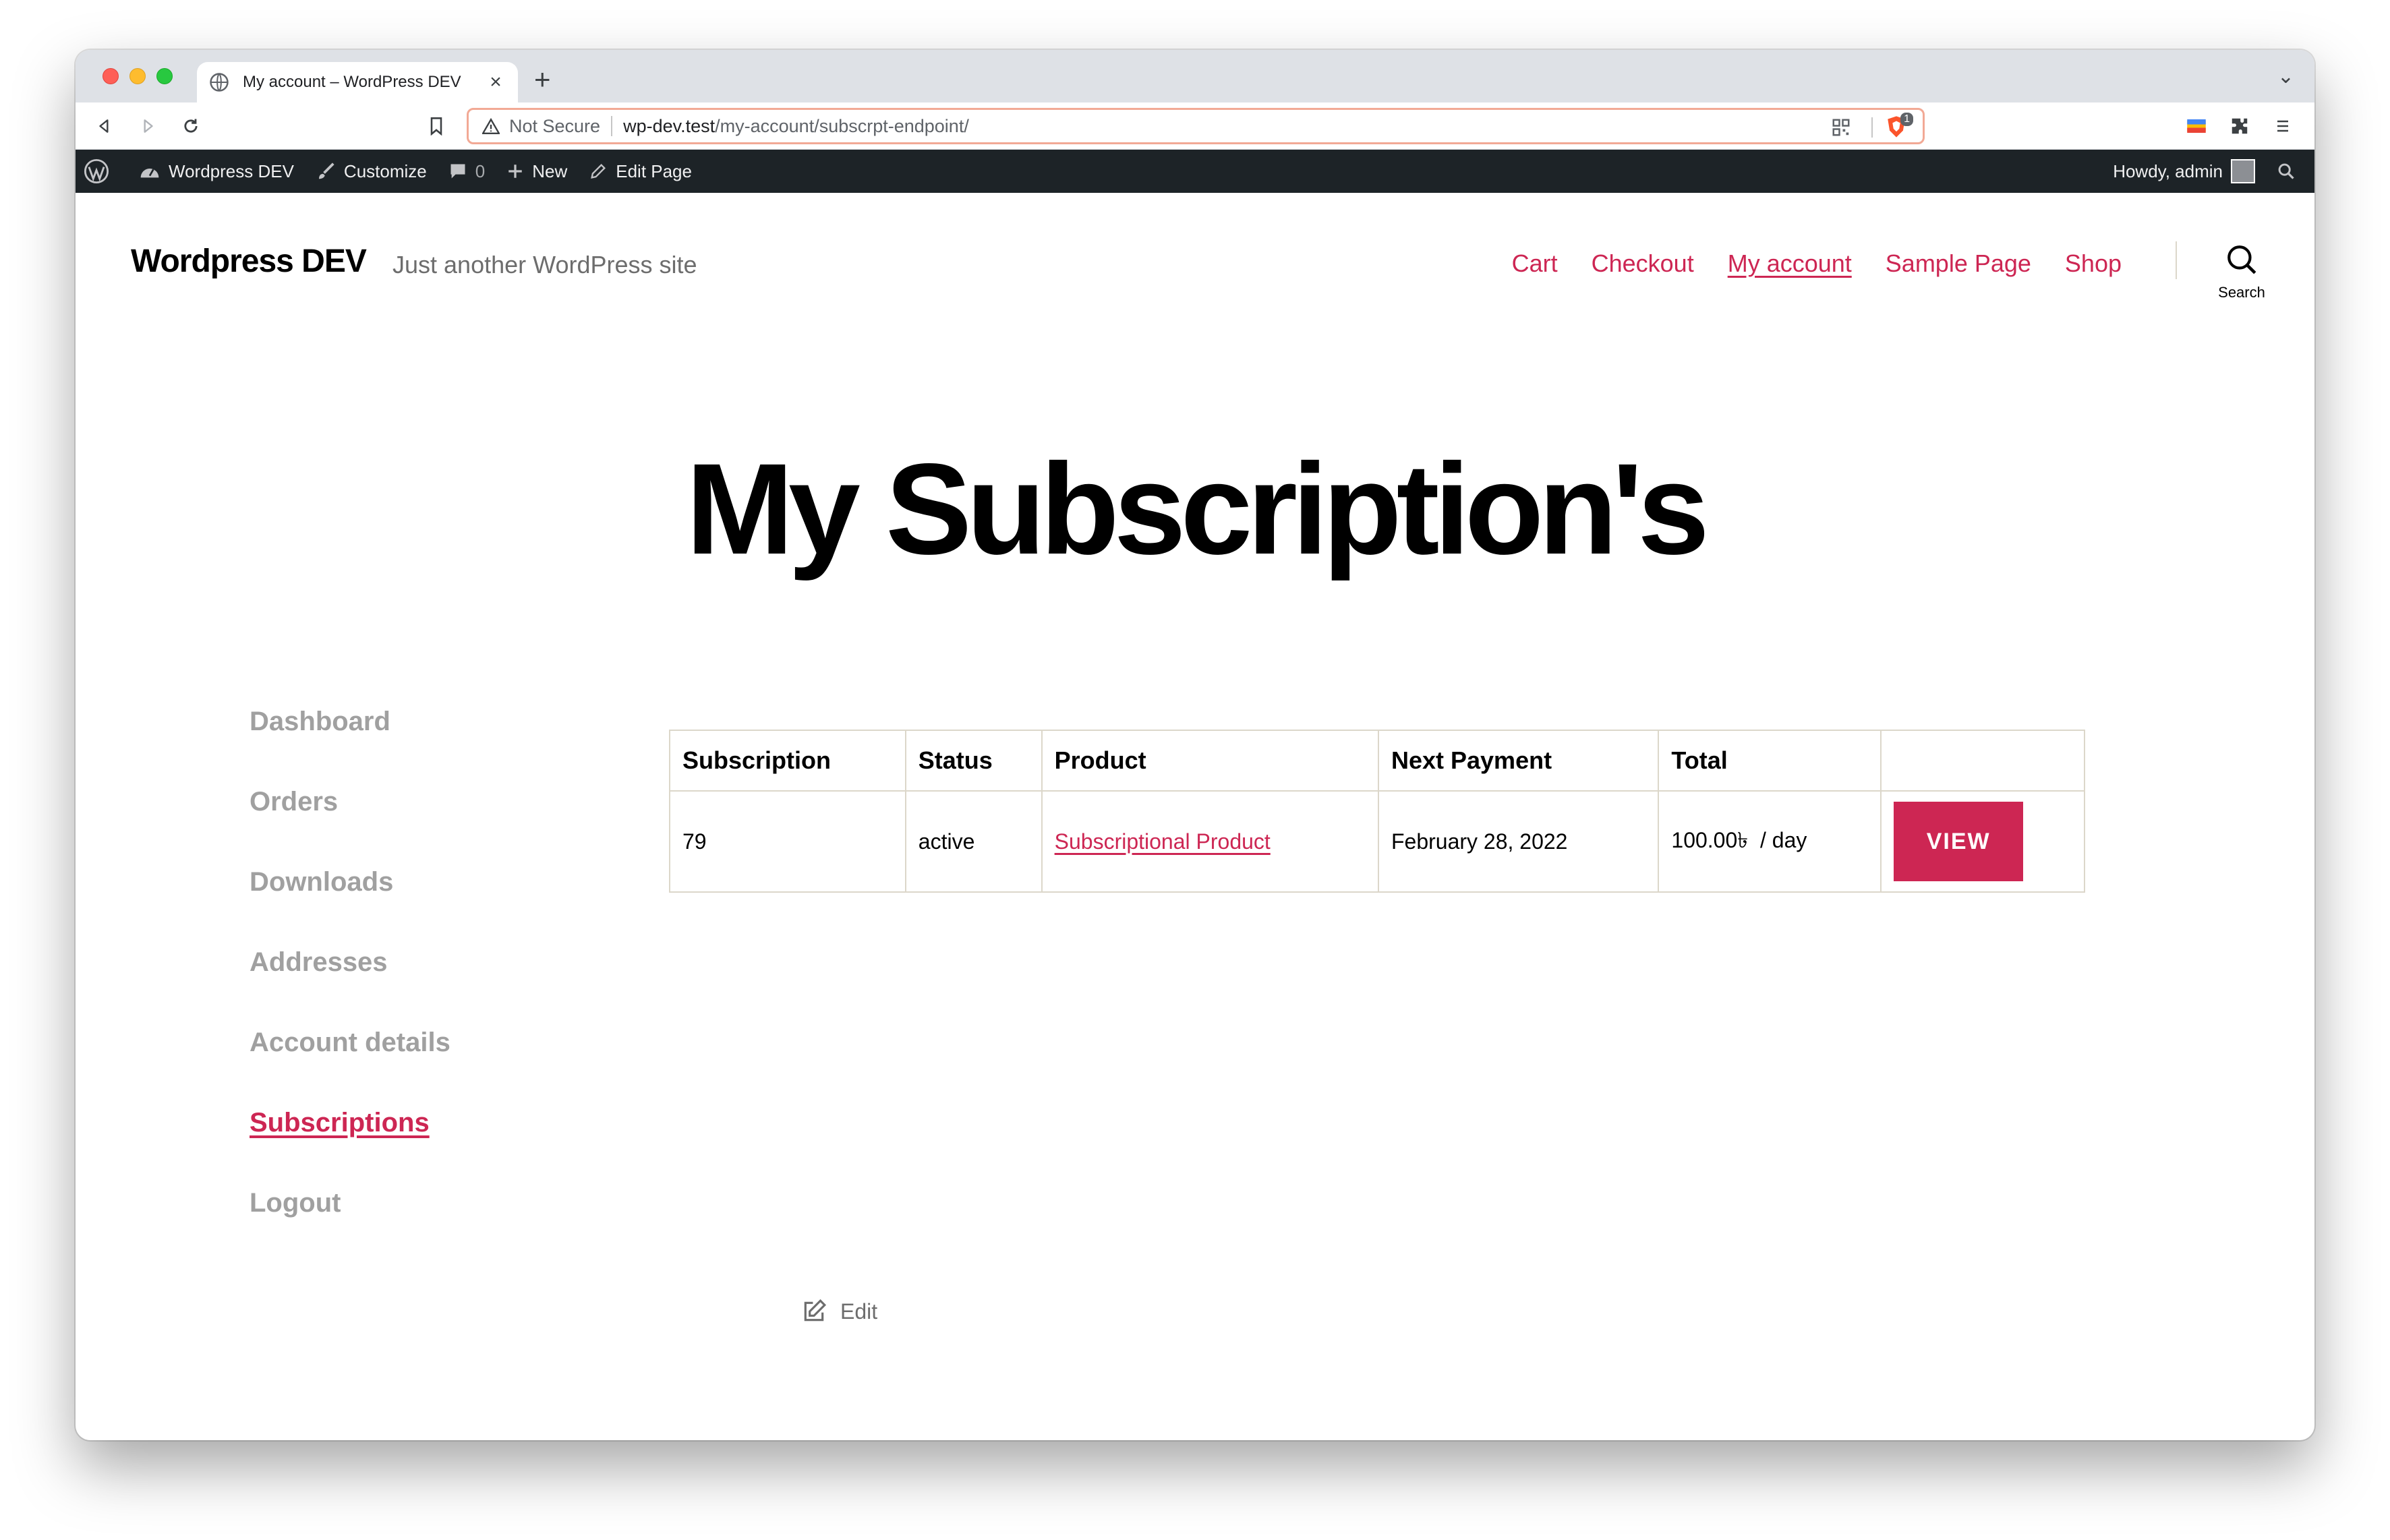 This screenshot has height=1540, width=2390. I want to click on close-window-button, so click(111, 76).